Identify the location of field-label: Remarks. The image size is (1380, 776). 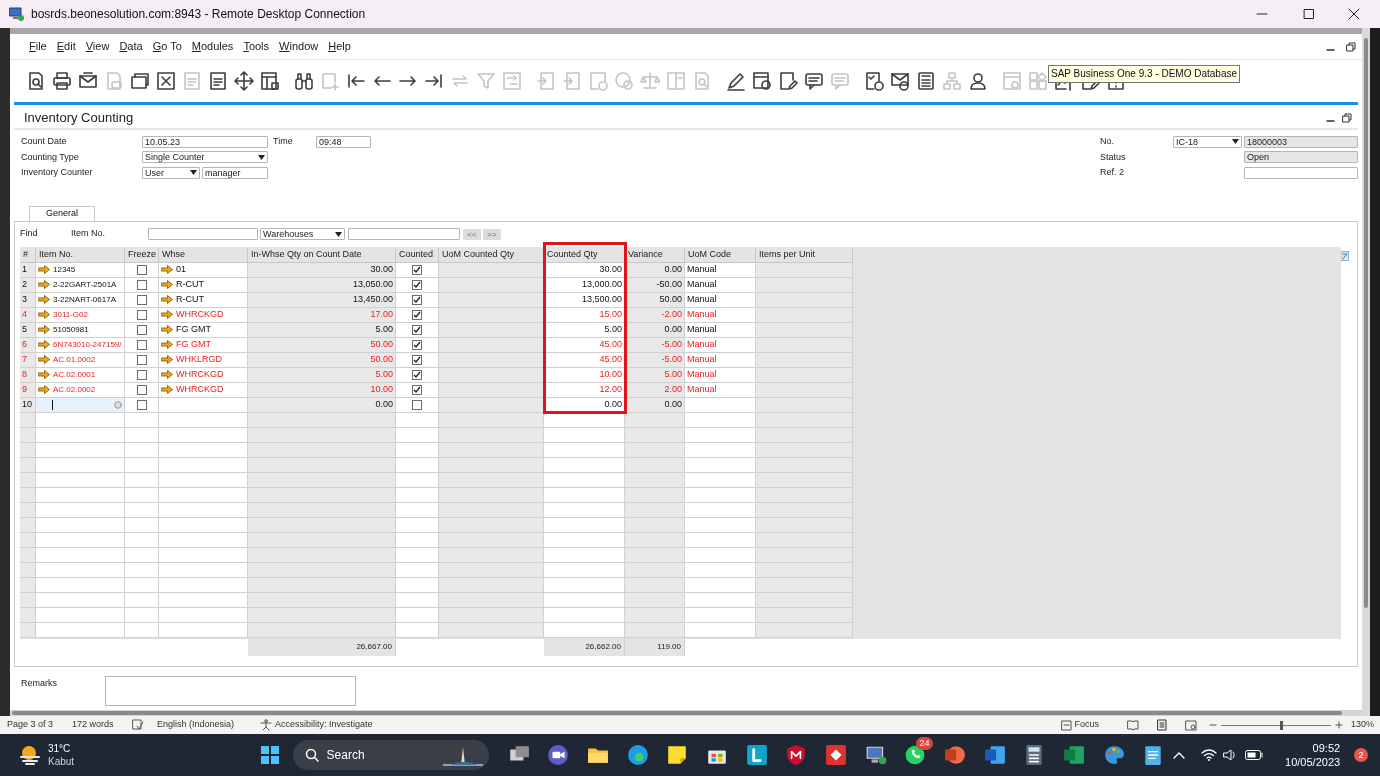
(39, 683).